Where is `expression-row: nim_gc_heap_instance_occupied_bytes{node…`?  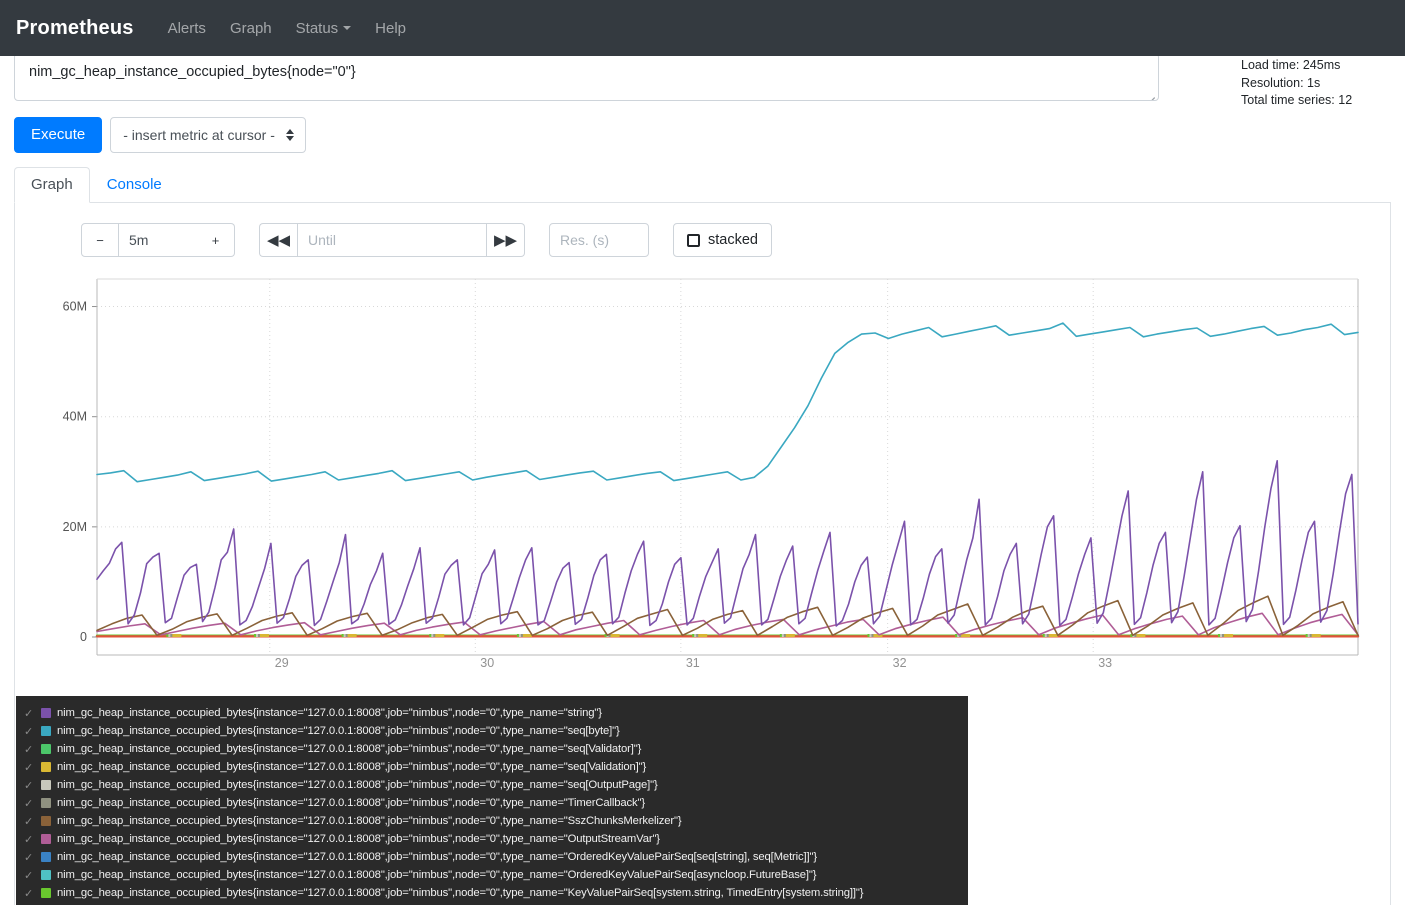 expression-row: nim_gc_heap_instance_occupied_bytes{node… is located at coordinates (702, 77).